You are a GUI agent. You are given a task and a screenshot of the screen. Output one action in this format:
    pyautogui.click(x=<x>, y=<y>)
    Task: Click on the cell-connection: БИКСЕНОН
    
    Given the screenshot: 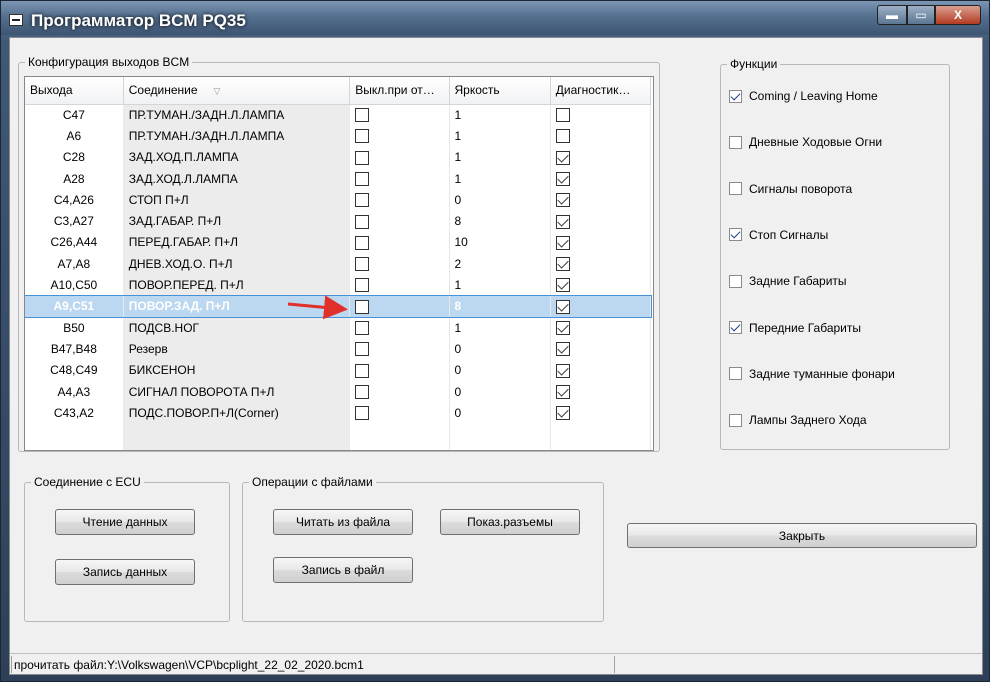 What is the action you would take?
    pyautogui.click(x=237, y=370)
    